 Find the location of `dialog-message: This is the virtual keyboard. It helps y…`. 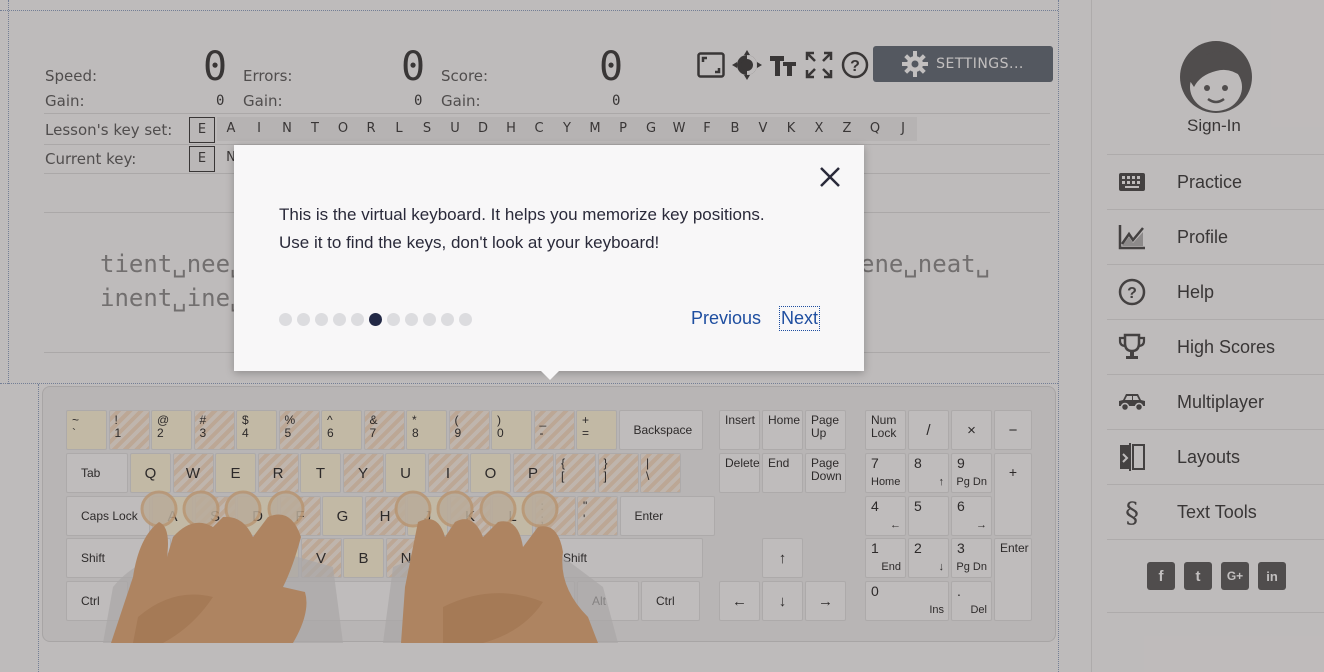

dialog-message: This is the virtual keyboard. It helps y… is located at coordinates (559, 229).